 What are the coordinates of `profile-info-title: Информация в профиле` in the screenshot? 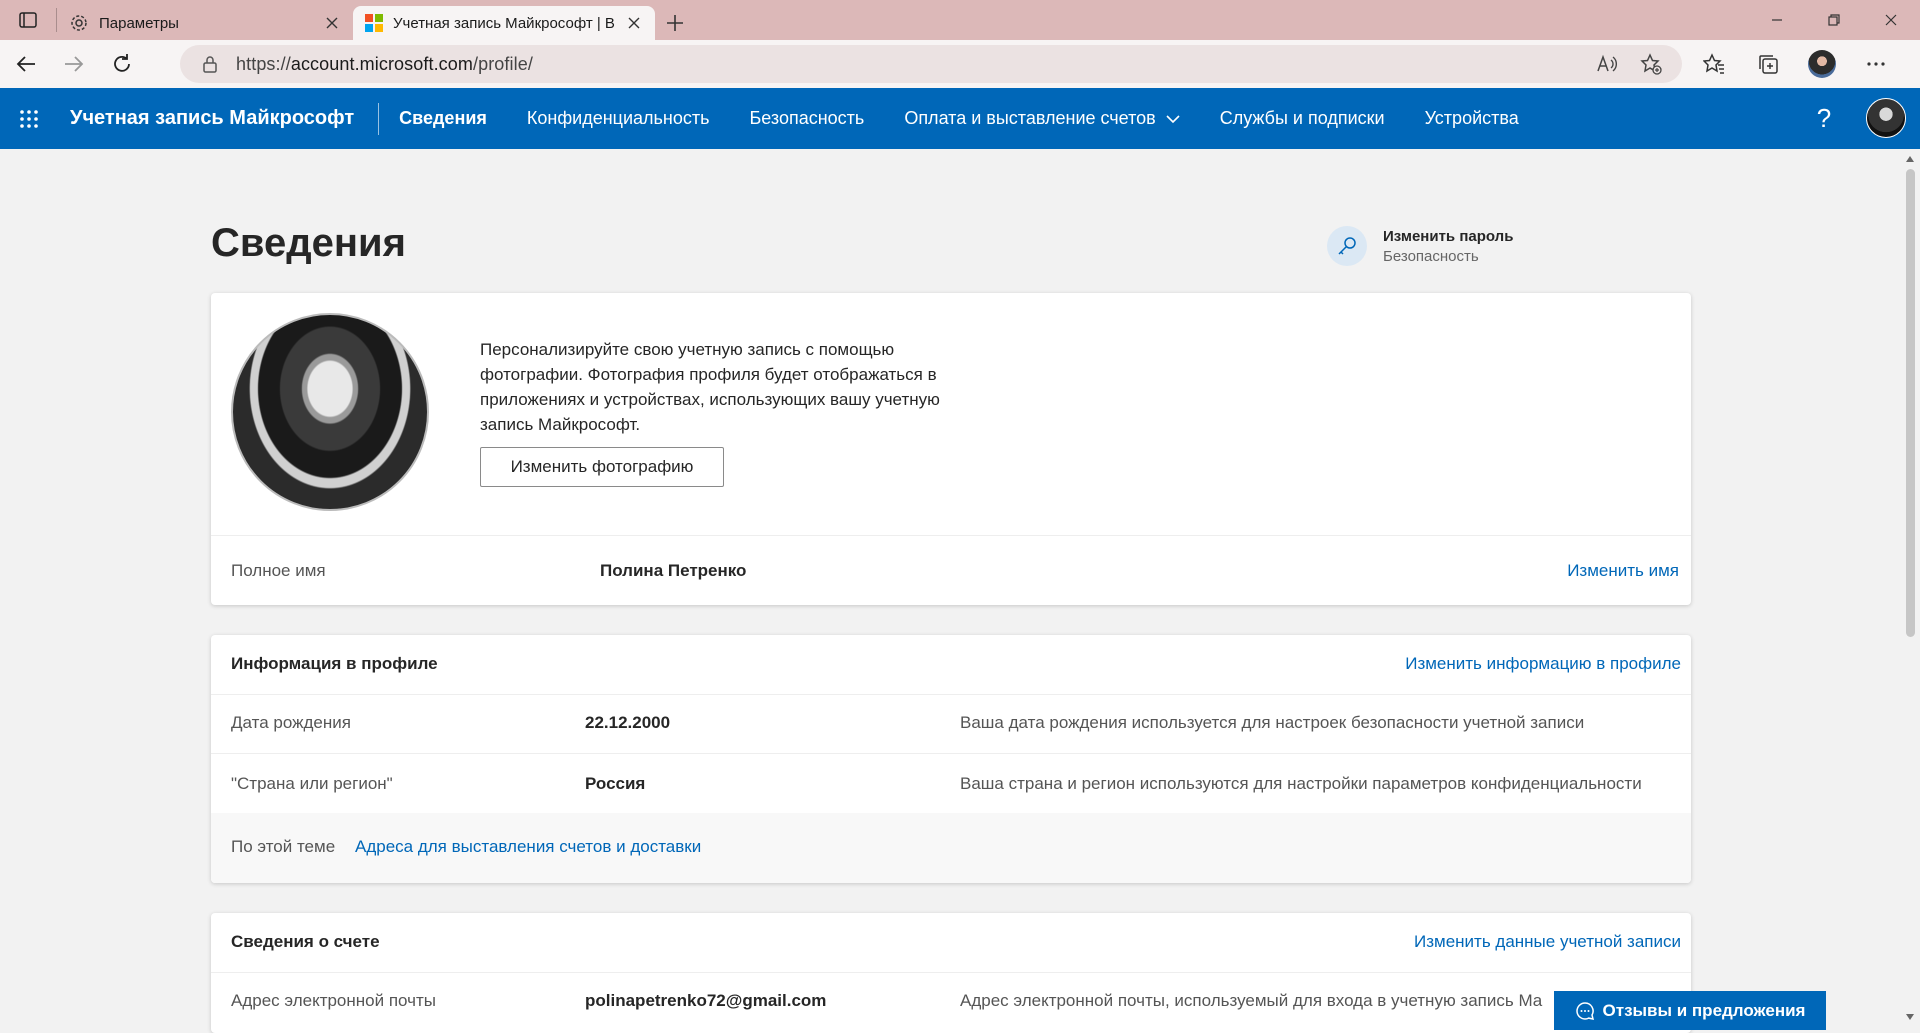 It's located at (334, 663).